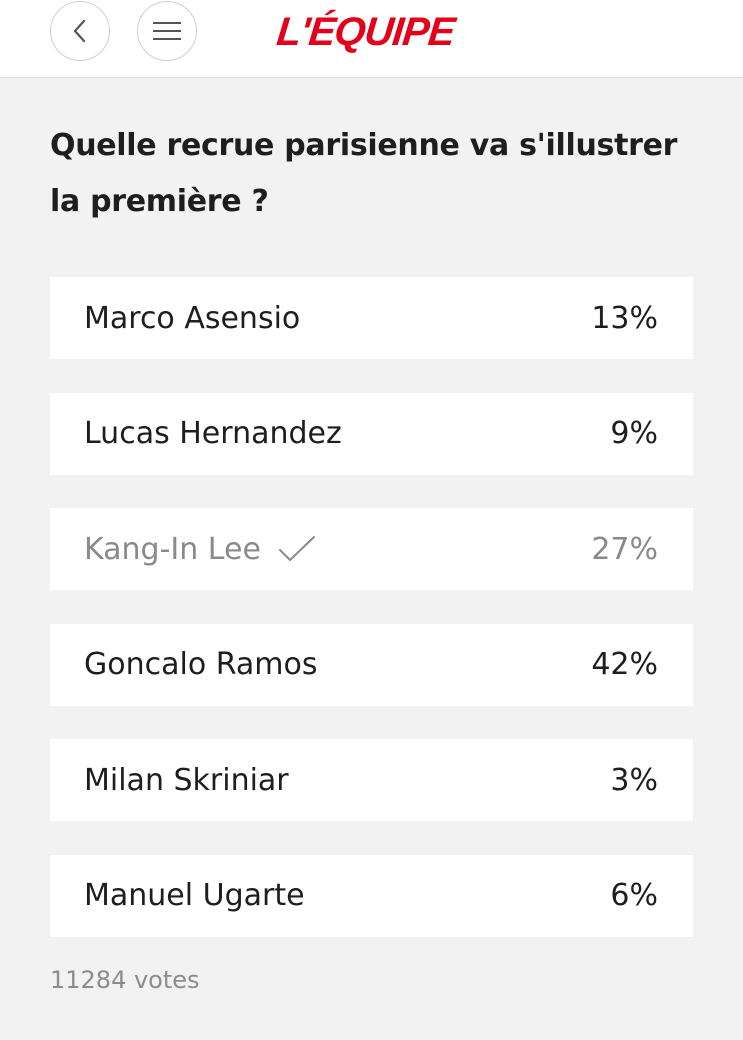 The height and width of the screenshot is (1040, 743). Describe the element at coordinates (624, 318) in the screenshot. I see `option-percent: 13%` at that location.